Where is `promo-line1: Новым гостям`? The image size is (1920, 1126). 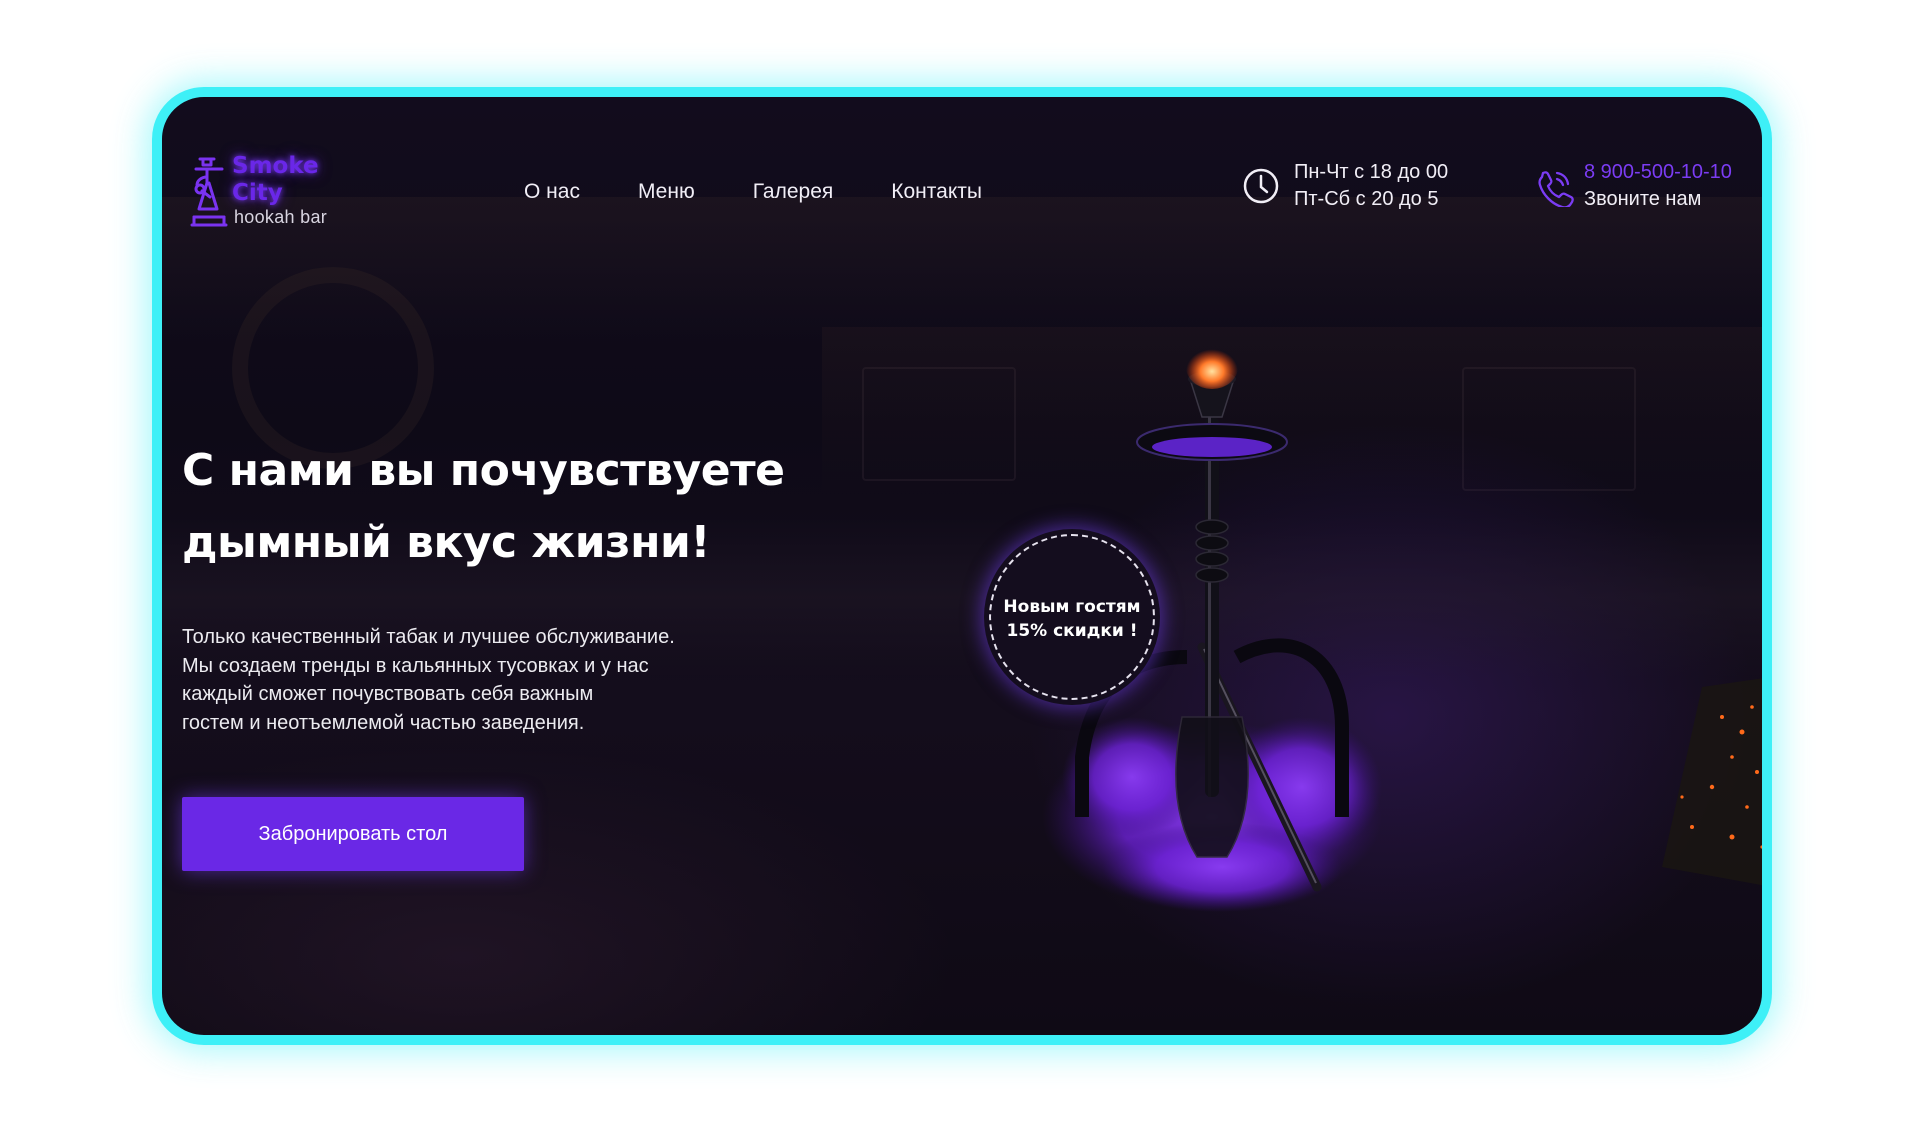 promo-line1: Новым гостям is located at coordinates (1072, 607).